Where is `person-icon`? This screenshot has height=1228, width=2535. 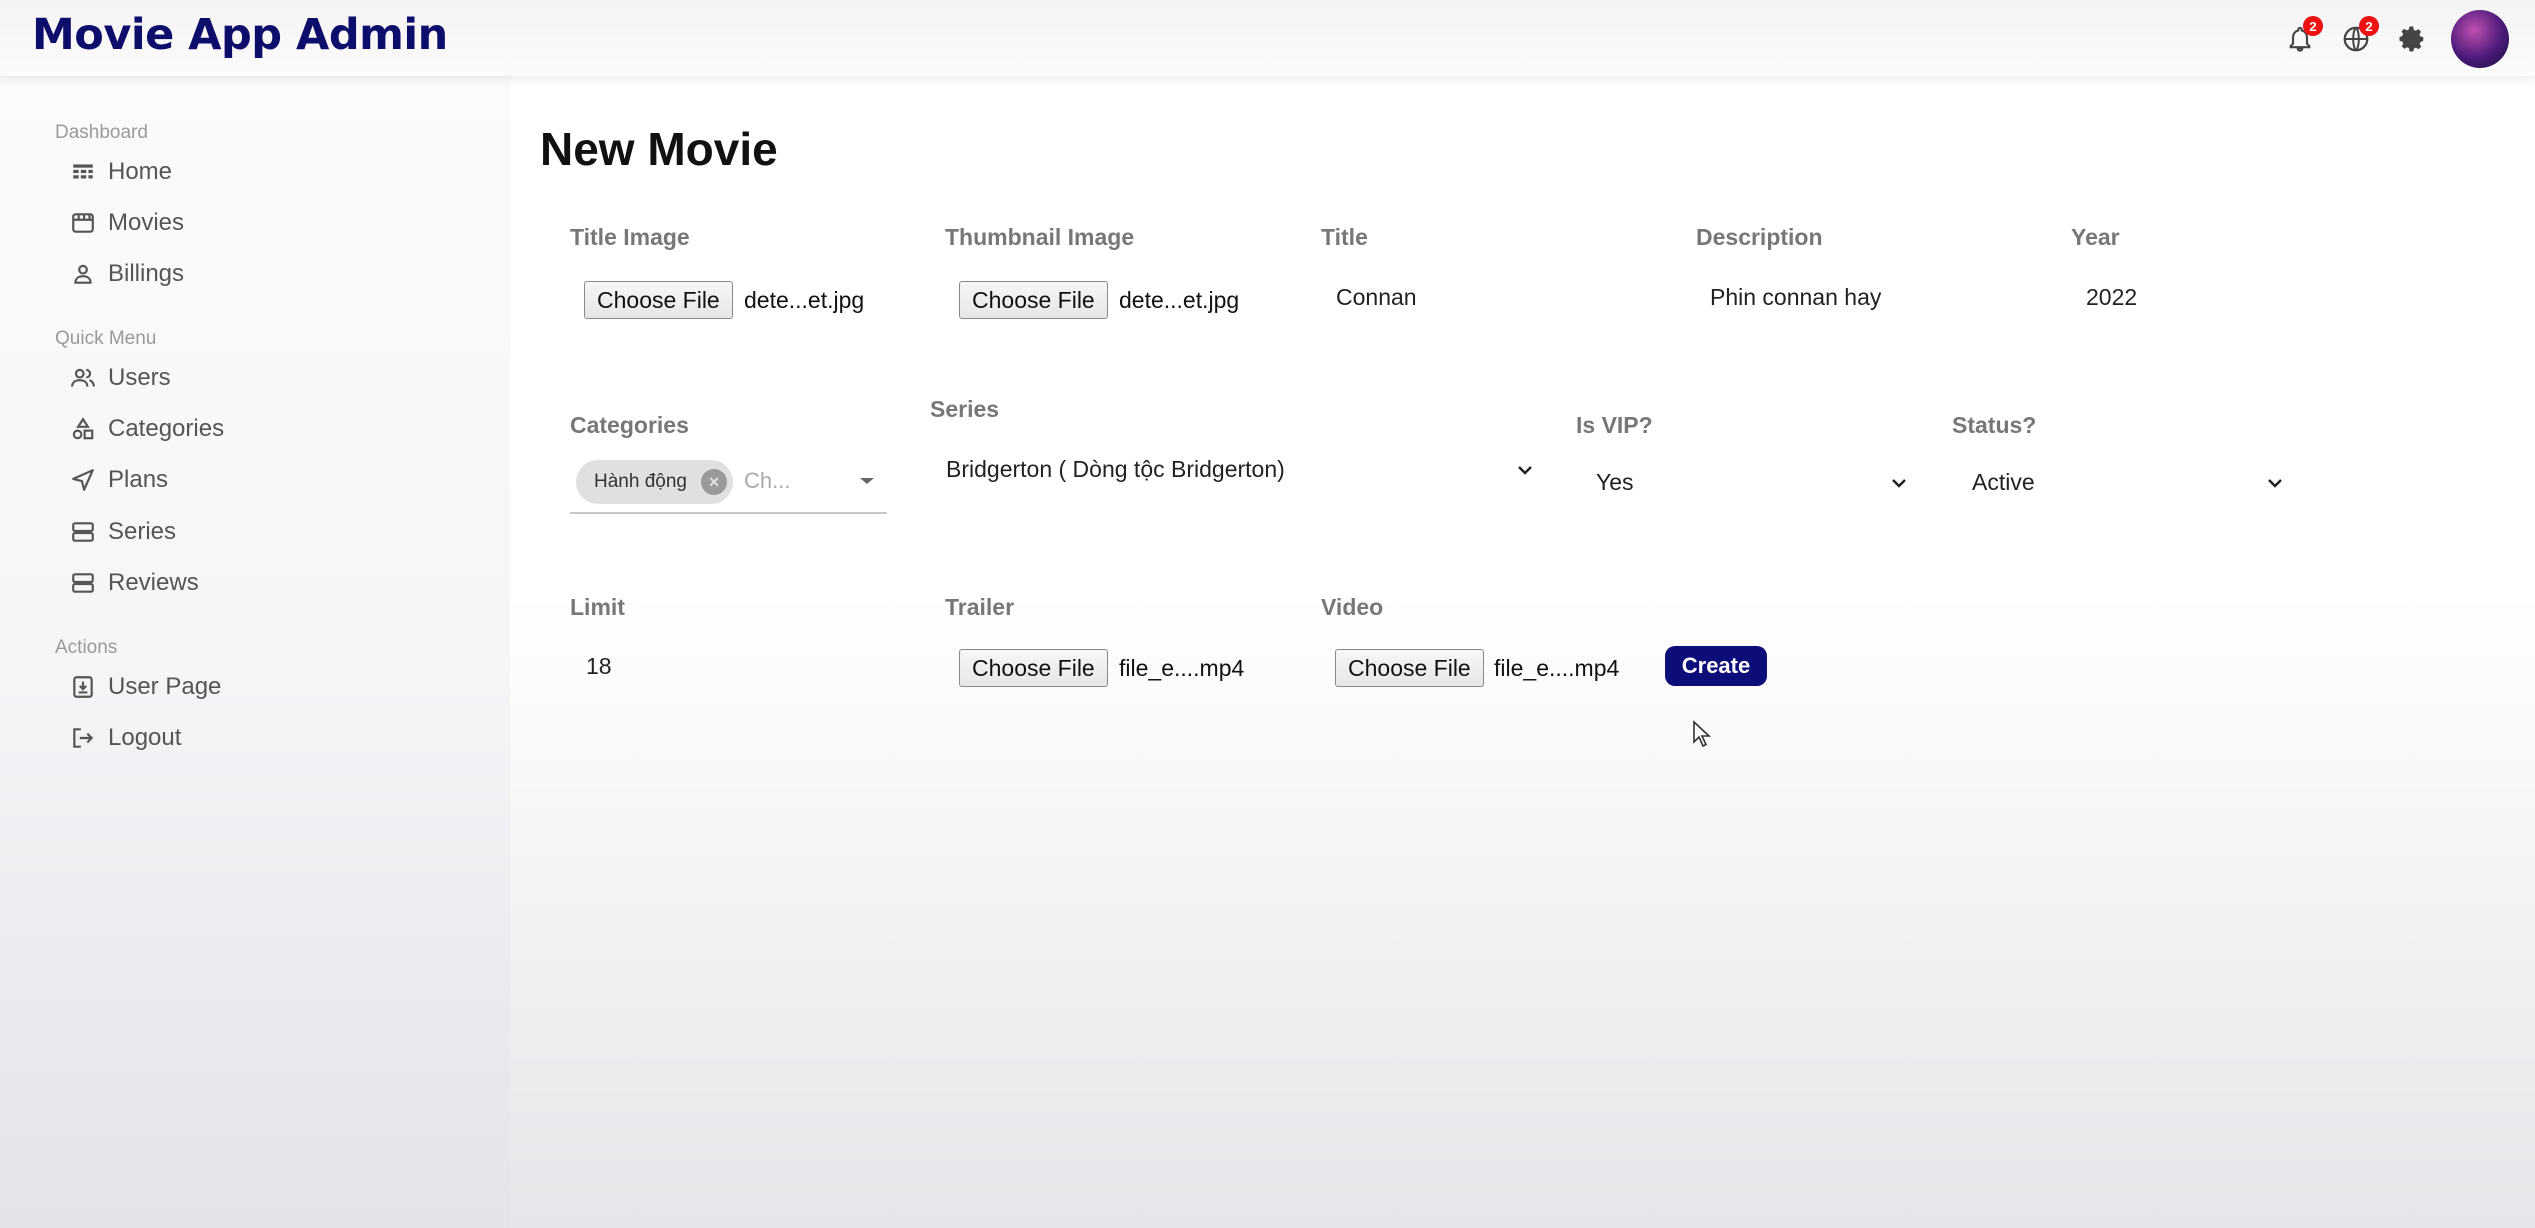
person-icon is located at coordinates (83, 274).